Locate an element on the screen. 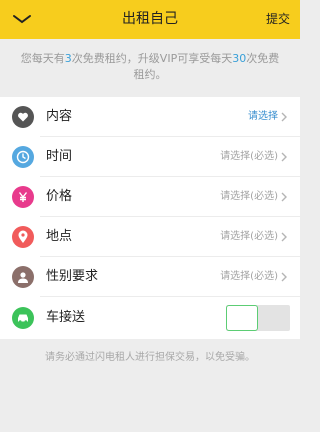 The width and height of the screenshot is (320, 432). yen-icon is located at coordinates (23, 197).